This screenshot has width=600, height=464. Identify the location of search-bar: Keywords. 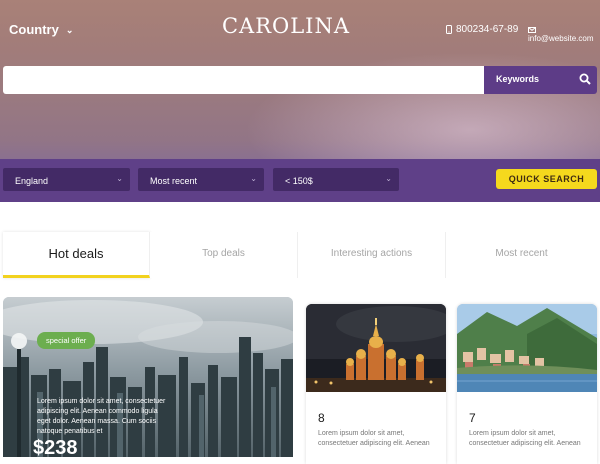
(300, 80).